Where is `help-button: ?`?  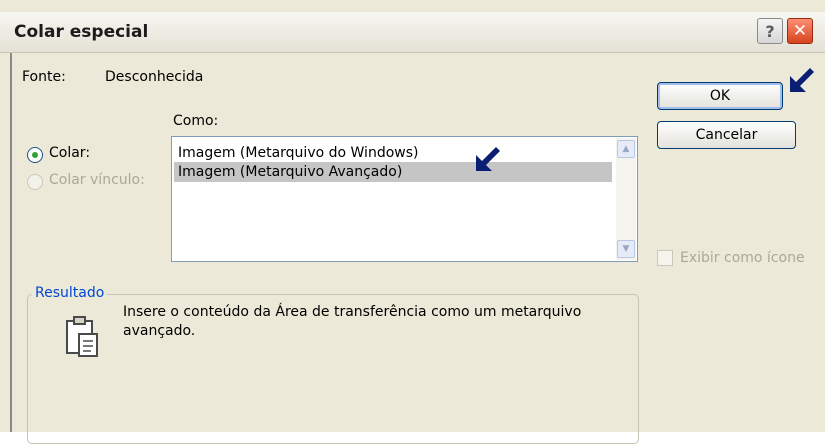
help-button: ? is located at coordinates (770, 31).